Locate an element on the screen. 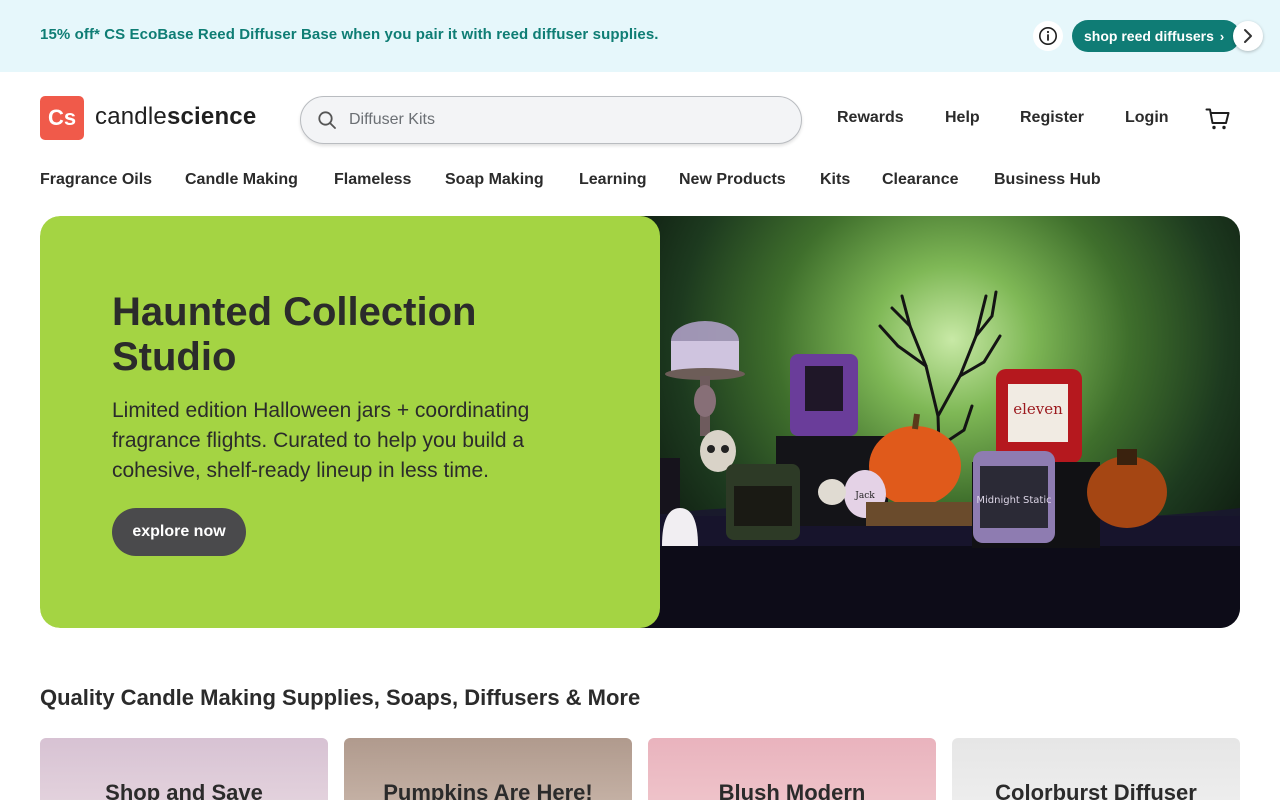 The width and height of the screenshot is (1280, 800). category-card-shop-and-save: Shop and Save is located at coordinates (184, 769).